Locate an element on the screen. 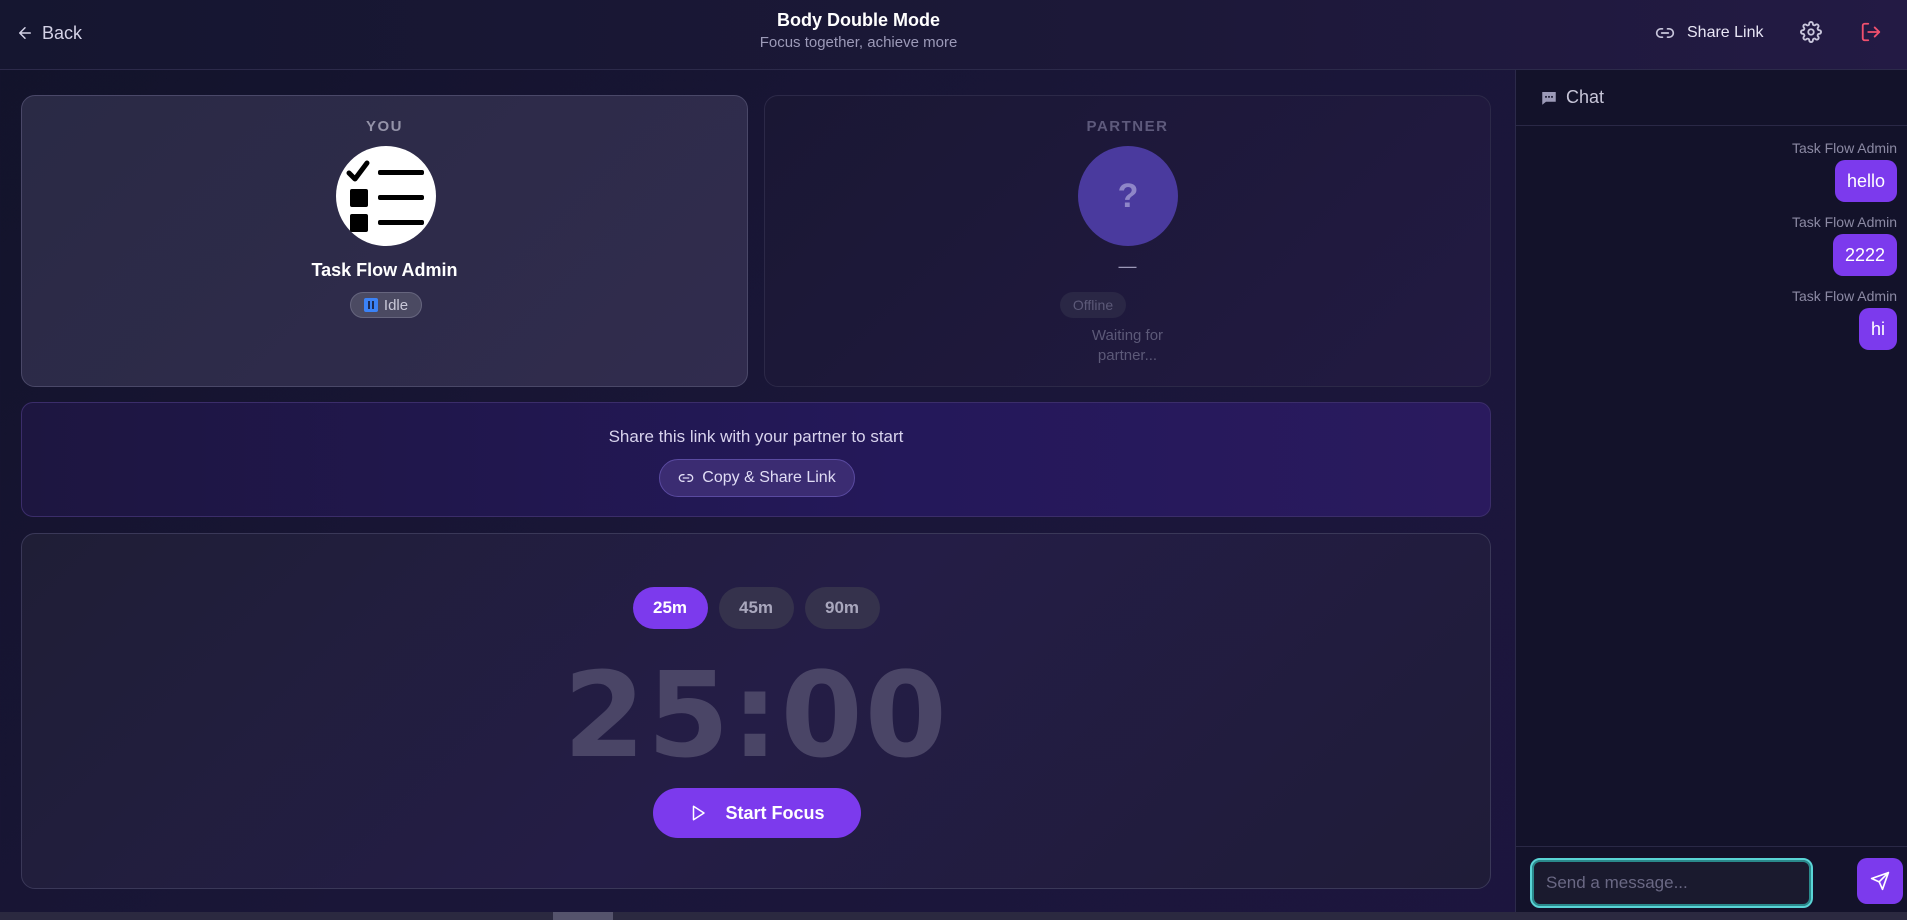 The height and width of the screenshot is (920, 1907). settings-button is located at coordinates (1811, 32).